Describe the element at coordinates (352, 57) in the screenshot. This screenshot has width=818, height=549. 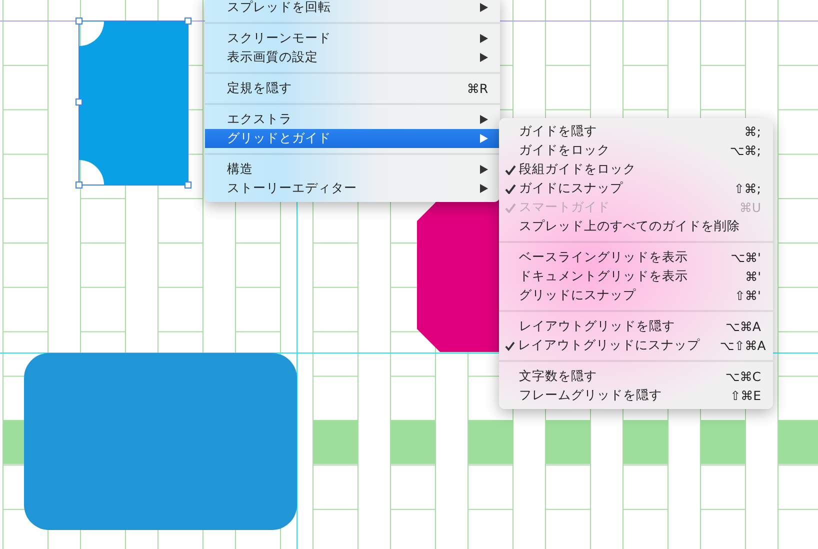
I see `menu-item: 表示画質の設定` at that location.